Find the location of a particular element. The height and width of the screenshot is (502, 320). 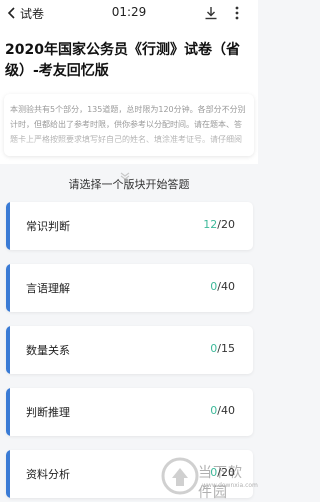

download-icon is located at coordinates (211, 13).